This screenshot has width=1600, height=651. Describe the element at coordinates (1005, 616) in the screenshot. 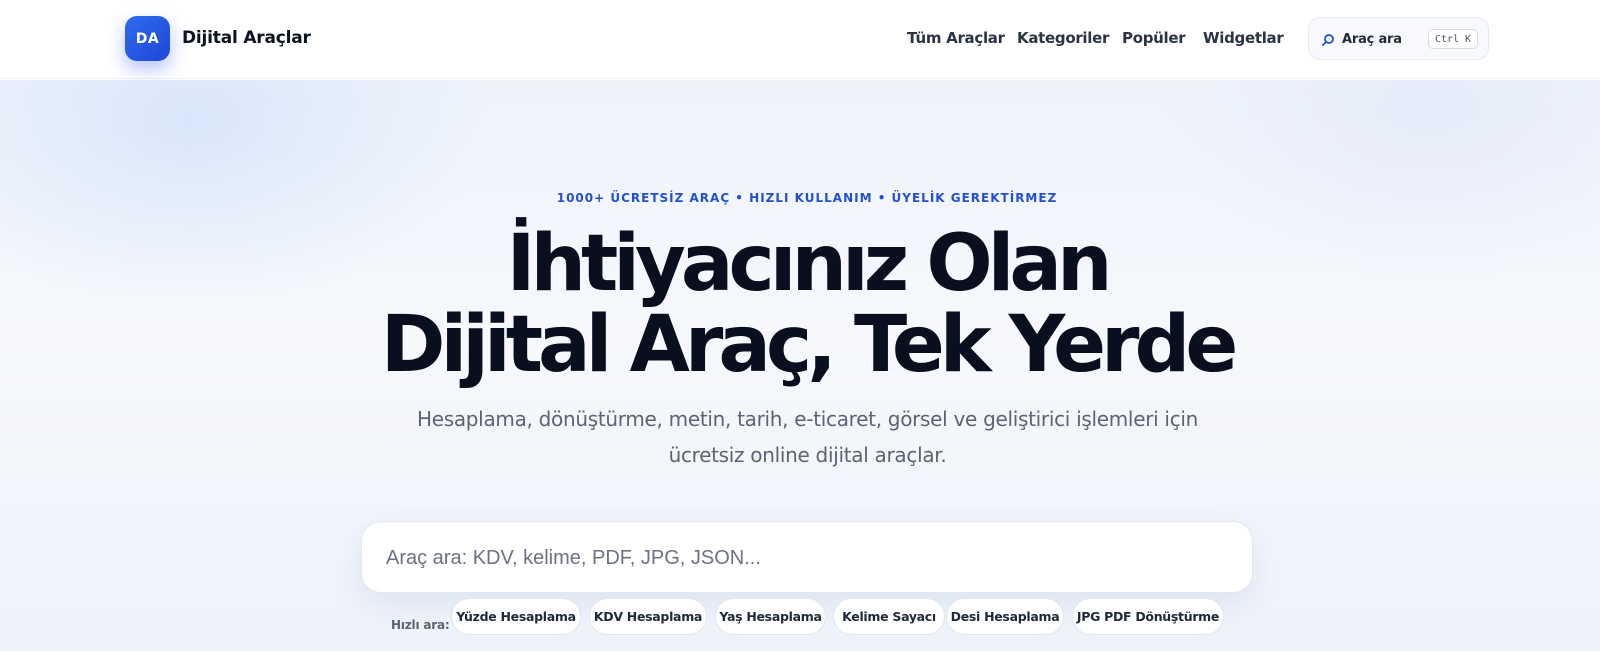

I see `quick-chip-desi: Desi Hesaplama` at that location.